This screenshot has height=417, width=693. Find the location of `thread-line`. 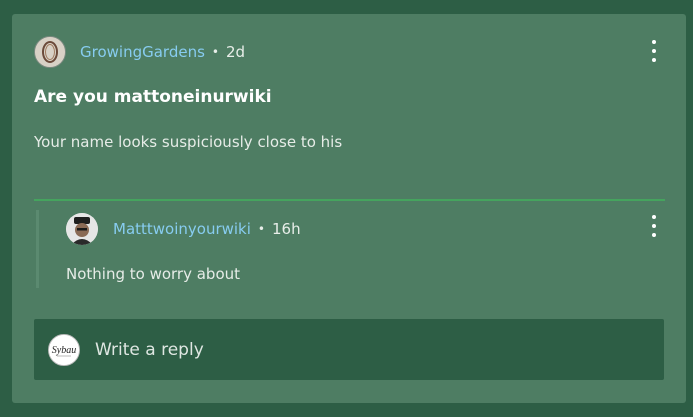

thread-line is located at coordinates (37, 249).